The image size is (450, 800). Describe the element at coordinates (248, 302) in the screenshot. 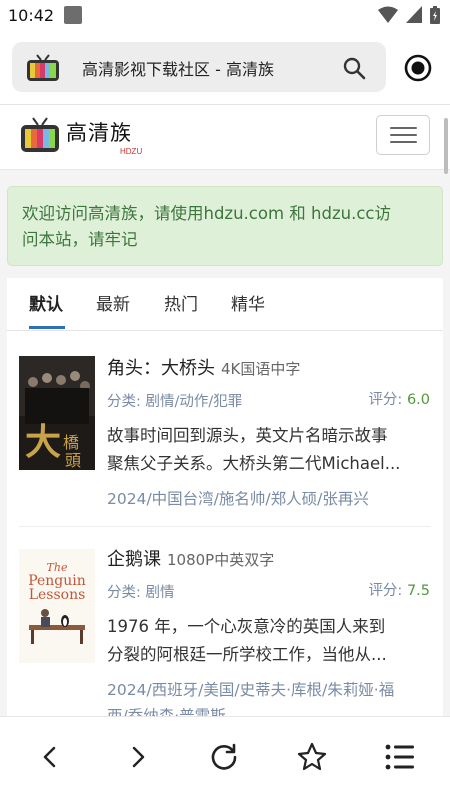

I see `tab-featured: 精华` at that location.